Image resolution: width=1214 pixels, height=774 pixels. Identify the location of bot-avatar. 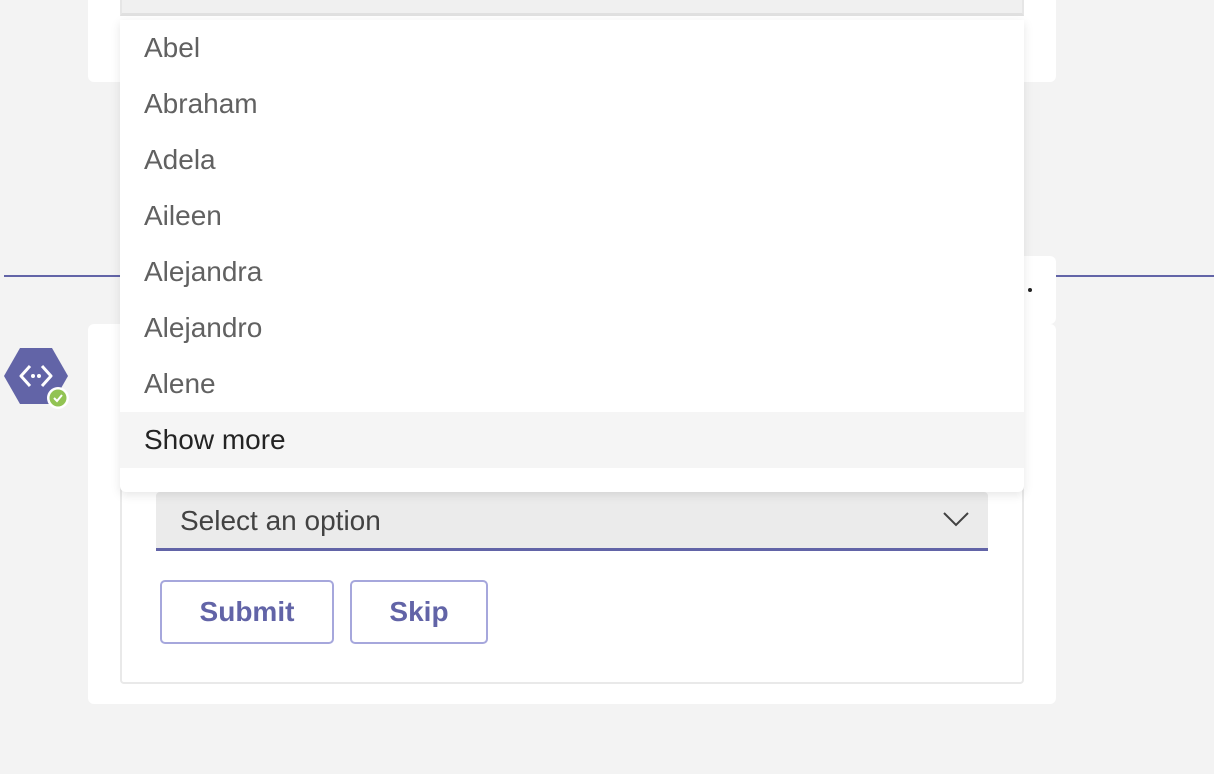
(37, 378).